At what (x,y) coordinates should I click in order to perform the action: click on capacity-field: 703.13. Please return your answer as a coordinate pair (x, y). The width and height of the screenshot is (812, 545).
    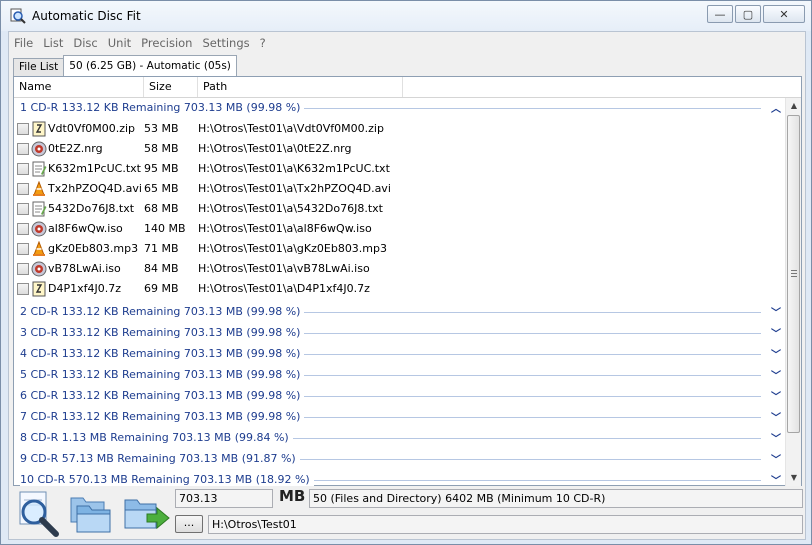
    Looking at the image, I should click on (224, 498).